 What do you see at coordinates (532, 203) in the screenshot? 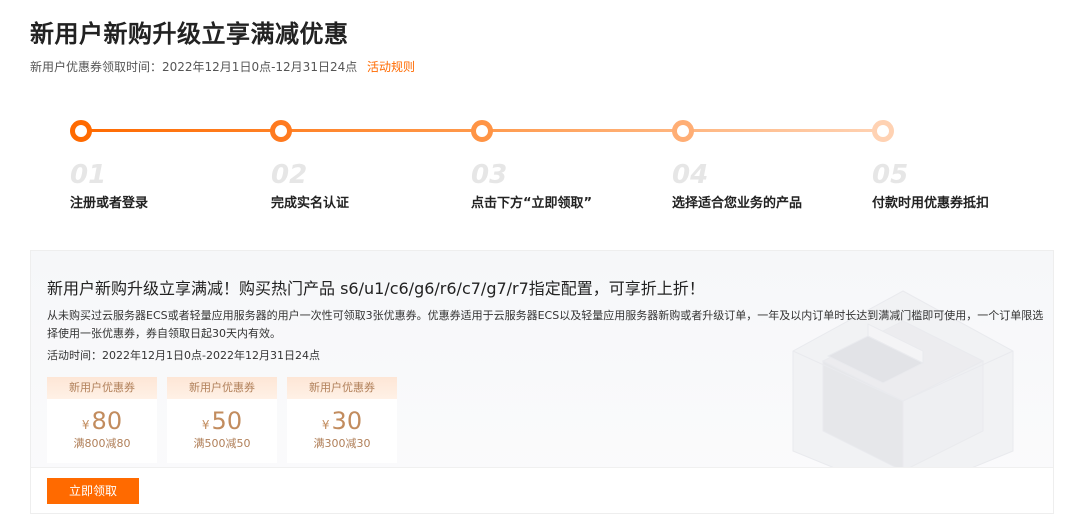
I see `step-3-label: 点击下方“立即领取”` at bounding box center [532, 203].